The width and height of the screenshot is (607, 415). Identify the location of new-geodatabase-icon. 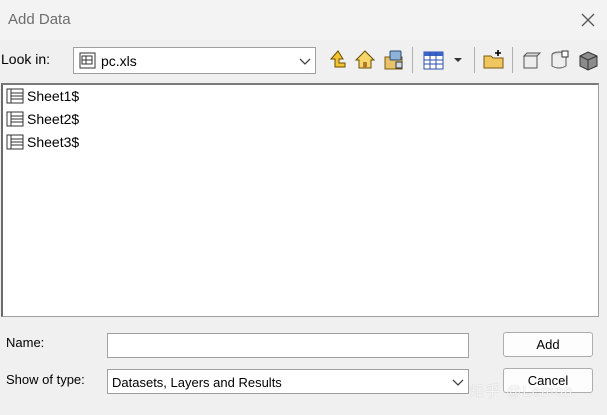
(532, 60).